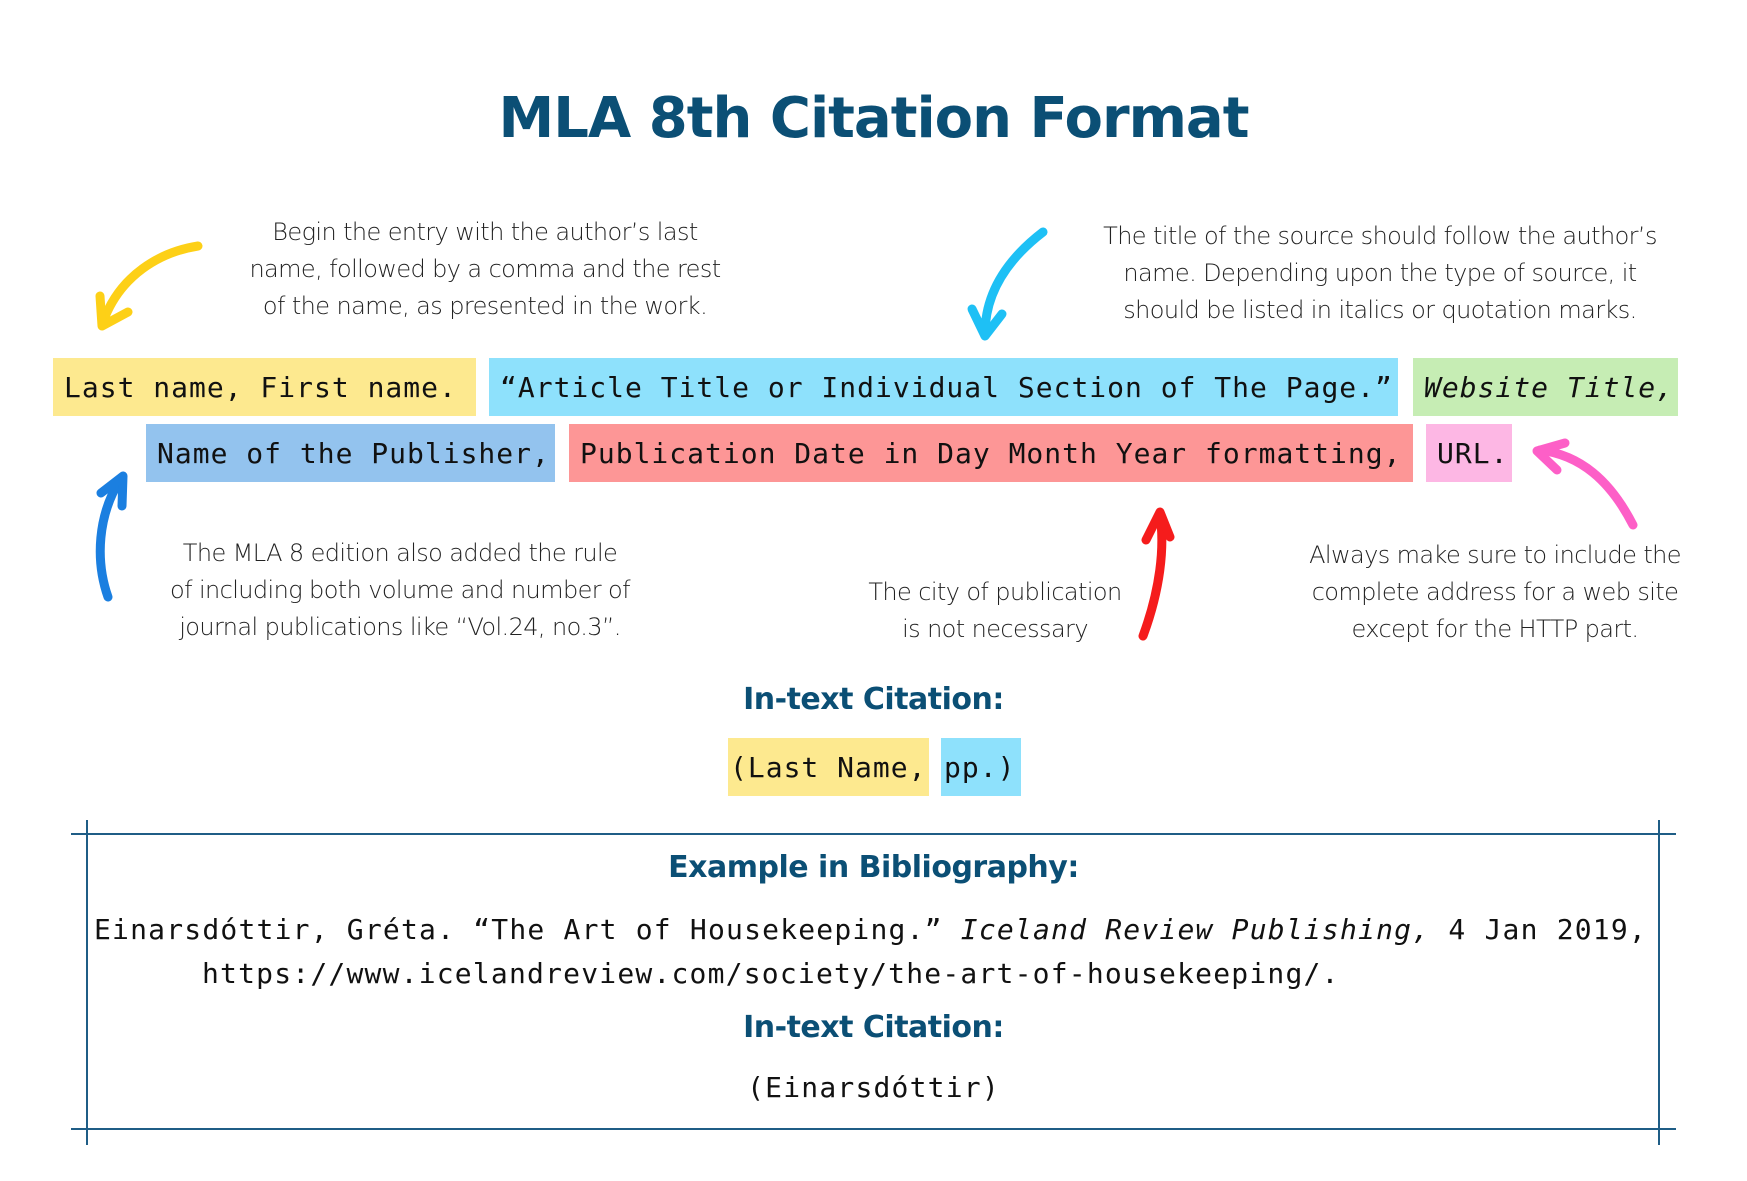 The width and height of the screenshot is (1747, 1181). Describe the element at coordinates (1585, 484) in the screenshot. I see `url-arrow-icon` at that location.